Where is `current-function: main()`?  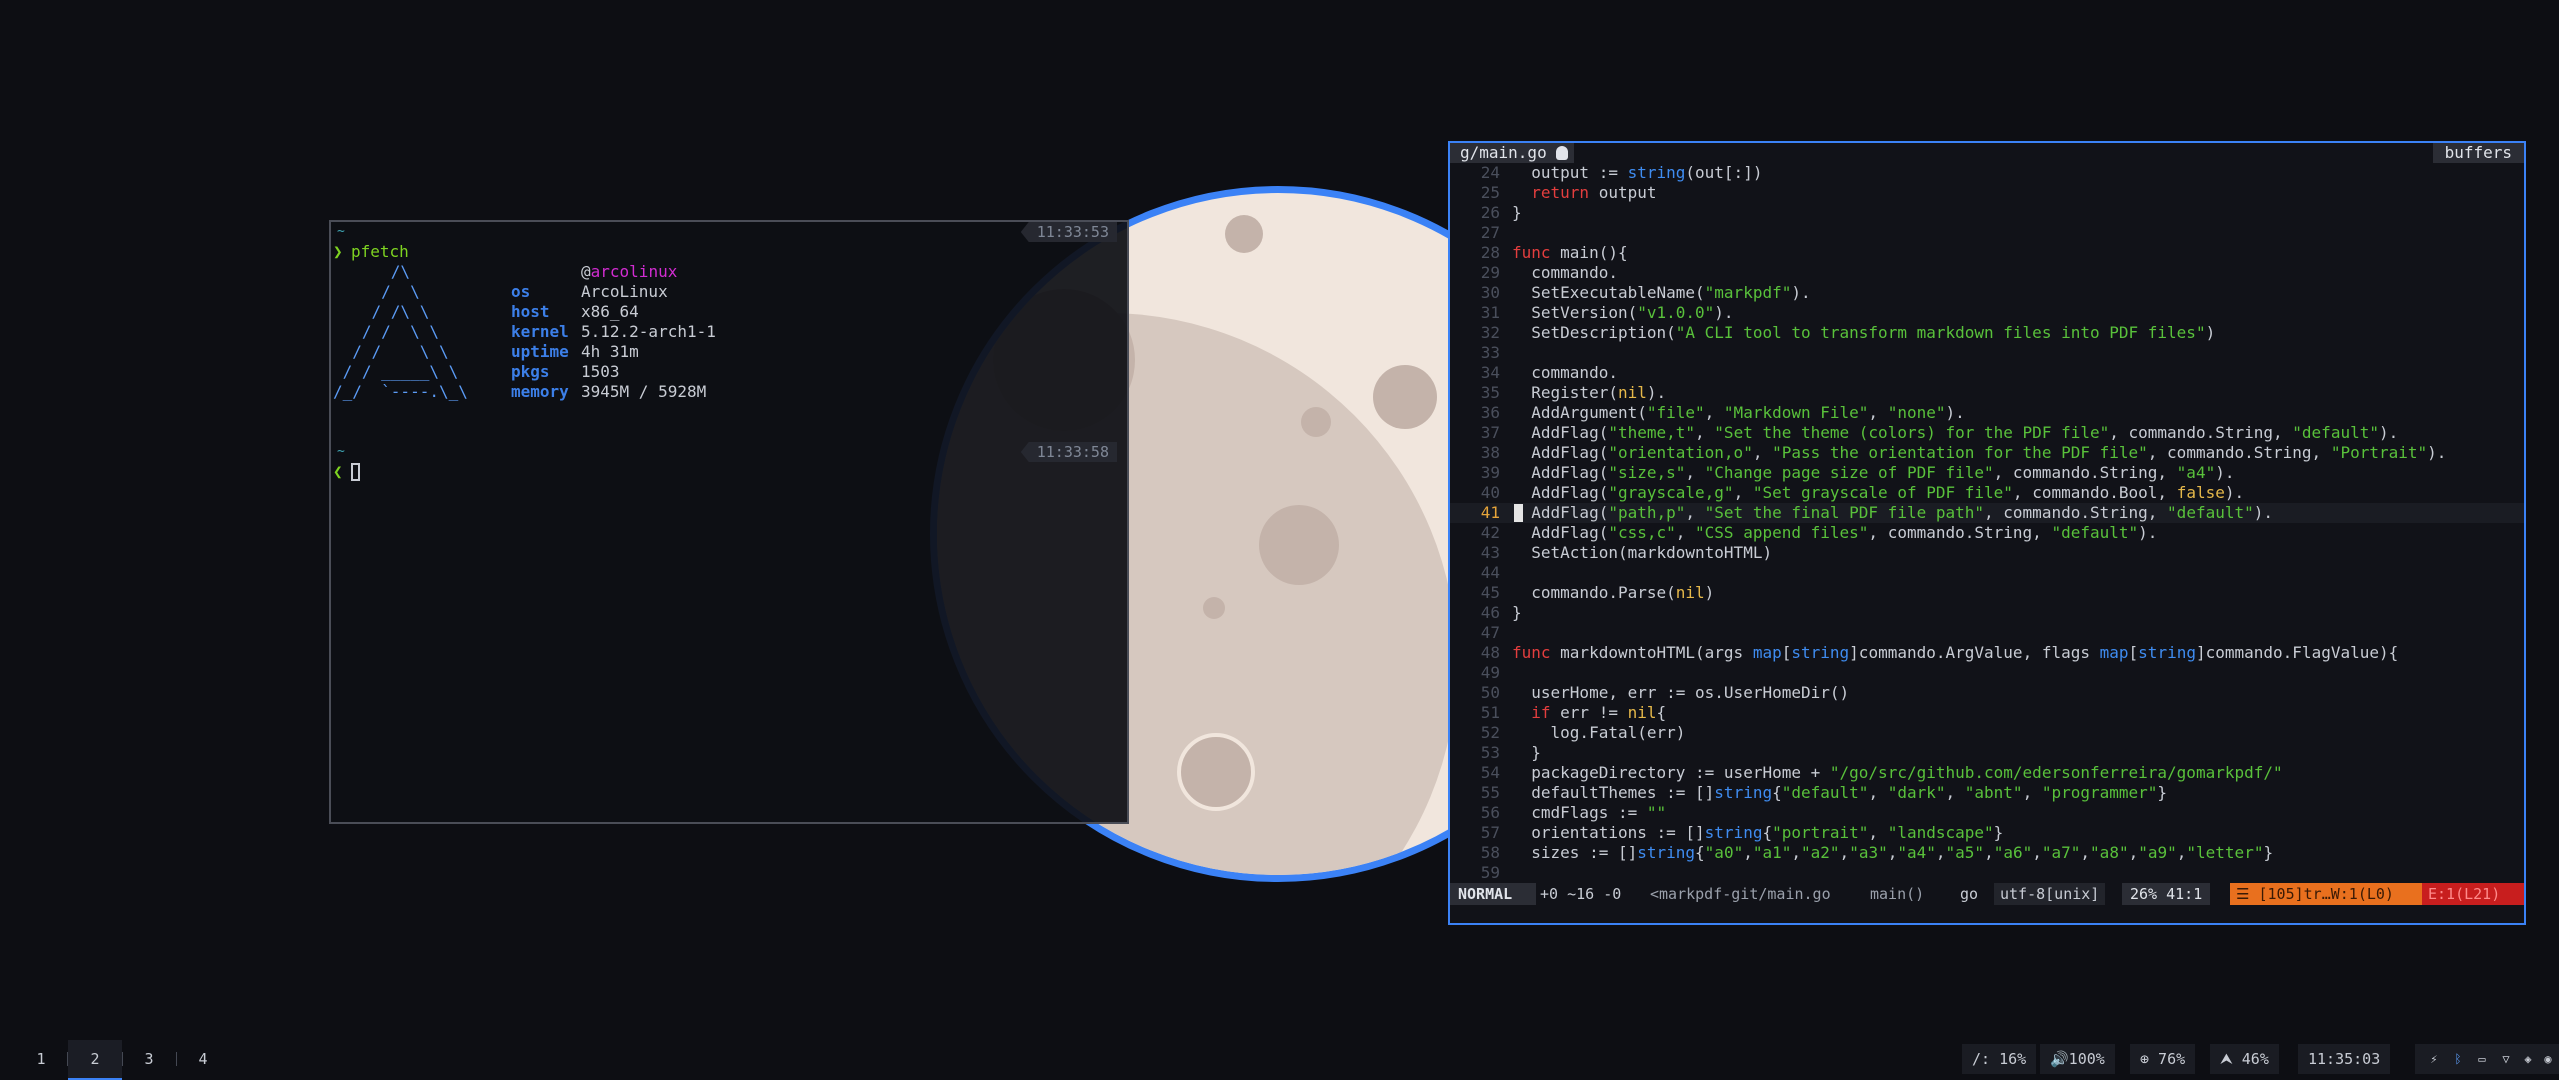 current-function: main() is located at coordinates (1897, 894).